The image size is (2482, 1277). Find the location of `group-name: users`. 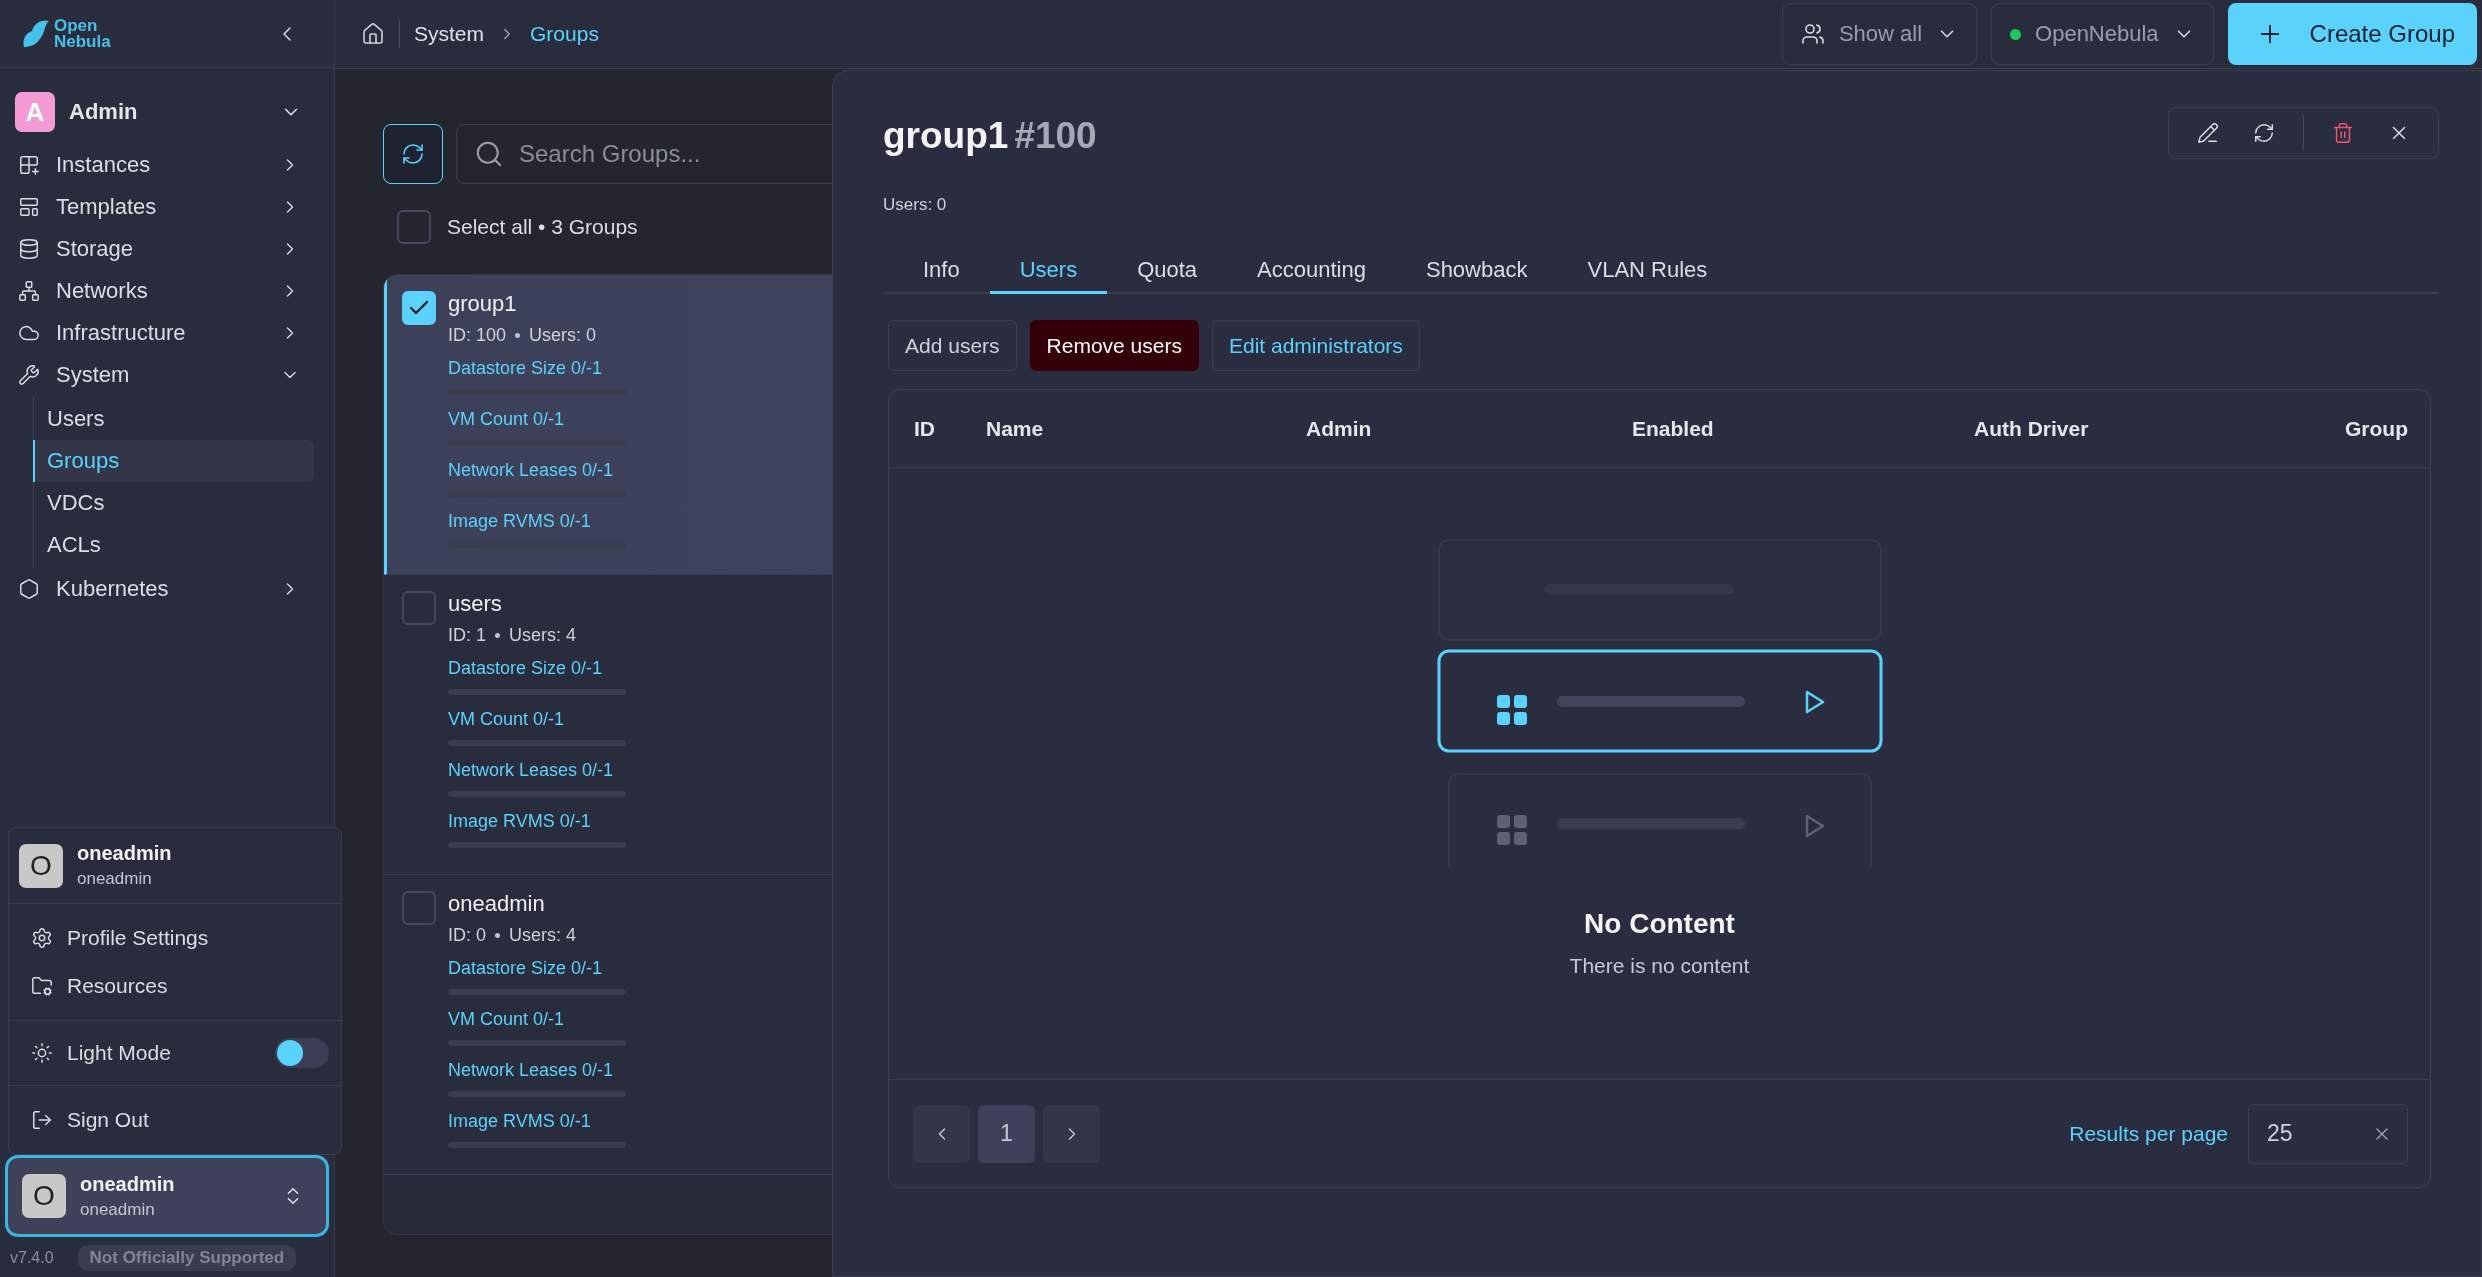

group-name: users is located at coordinates (475, 604).